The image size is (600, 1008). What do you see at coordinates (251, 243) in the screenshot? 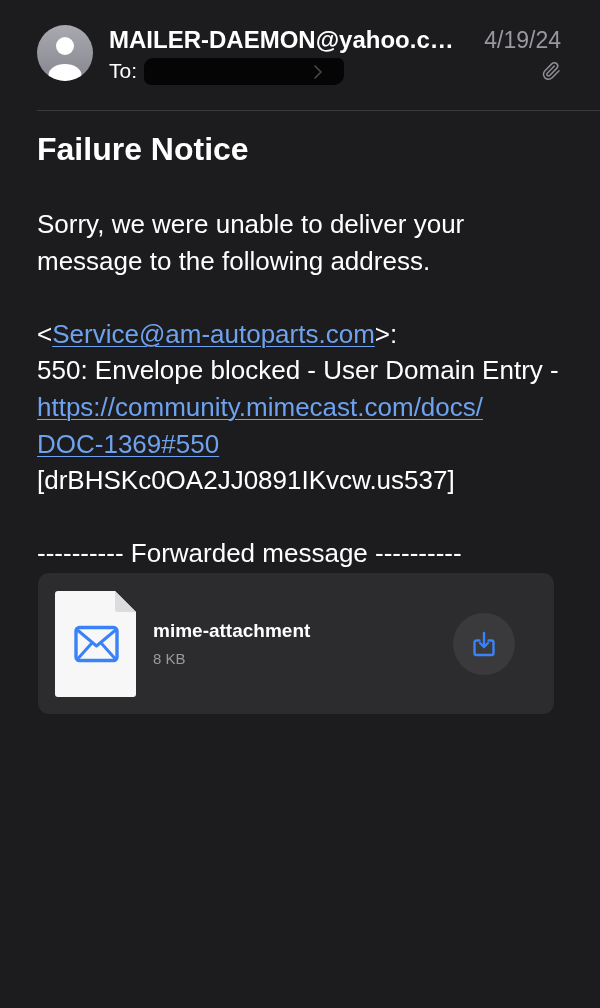
I see `message-text: Sorry, we were unable to deliver your message to the following address.` at bounding box center [251, 243].